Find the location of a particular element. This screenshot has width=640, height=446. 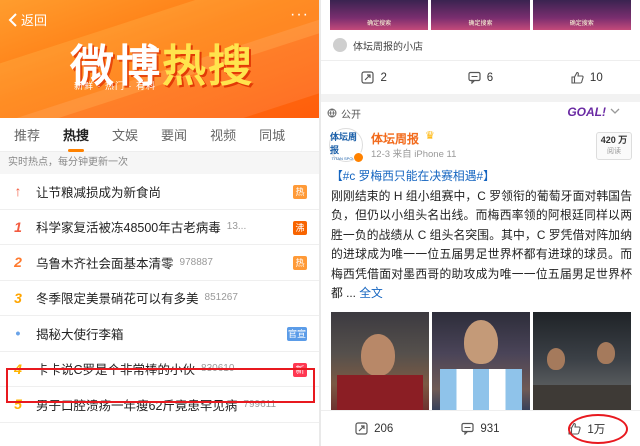

chevron-down-icon is located at coordinates (615, 111).